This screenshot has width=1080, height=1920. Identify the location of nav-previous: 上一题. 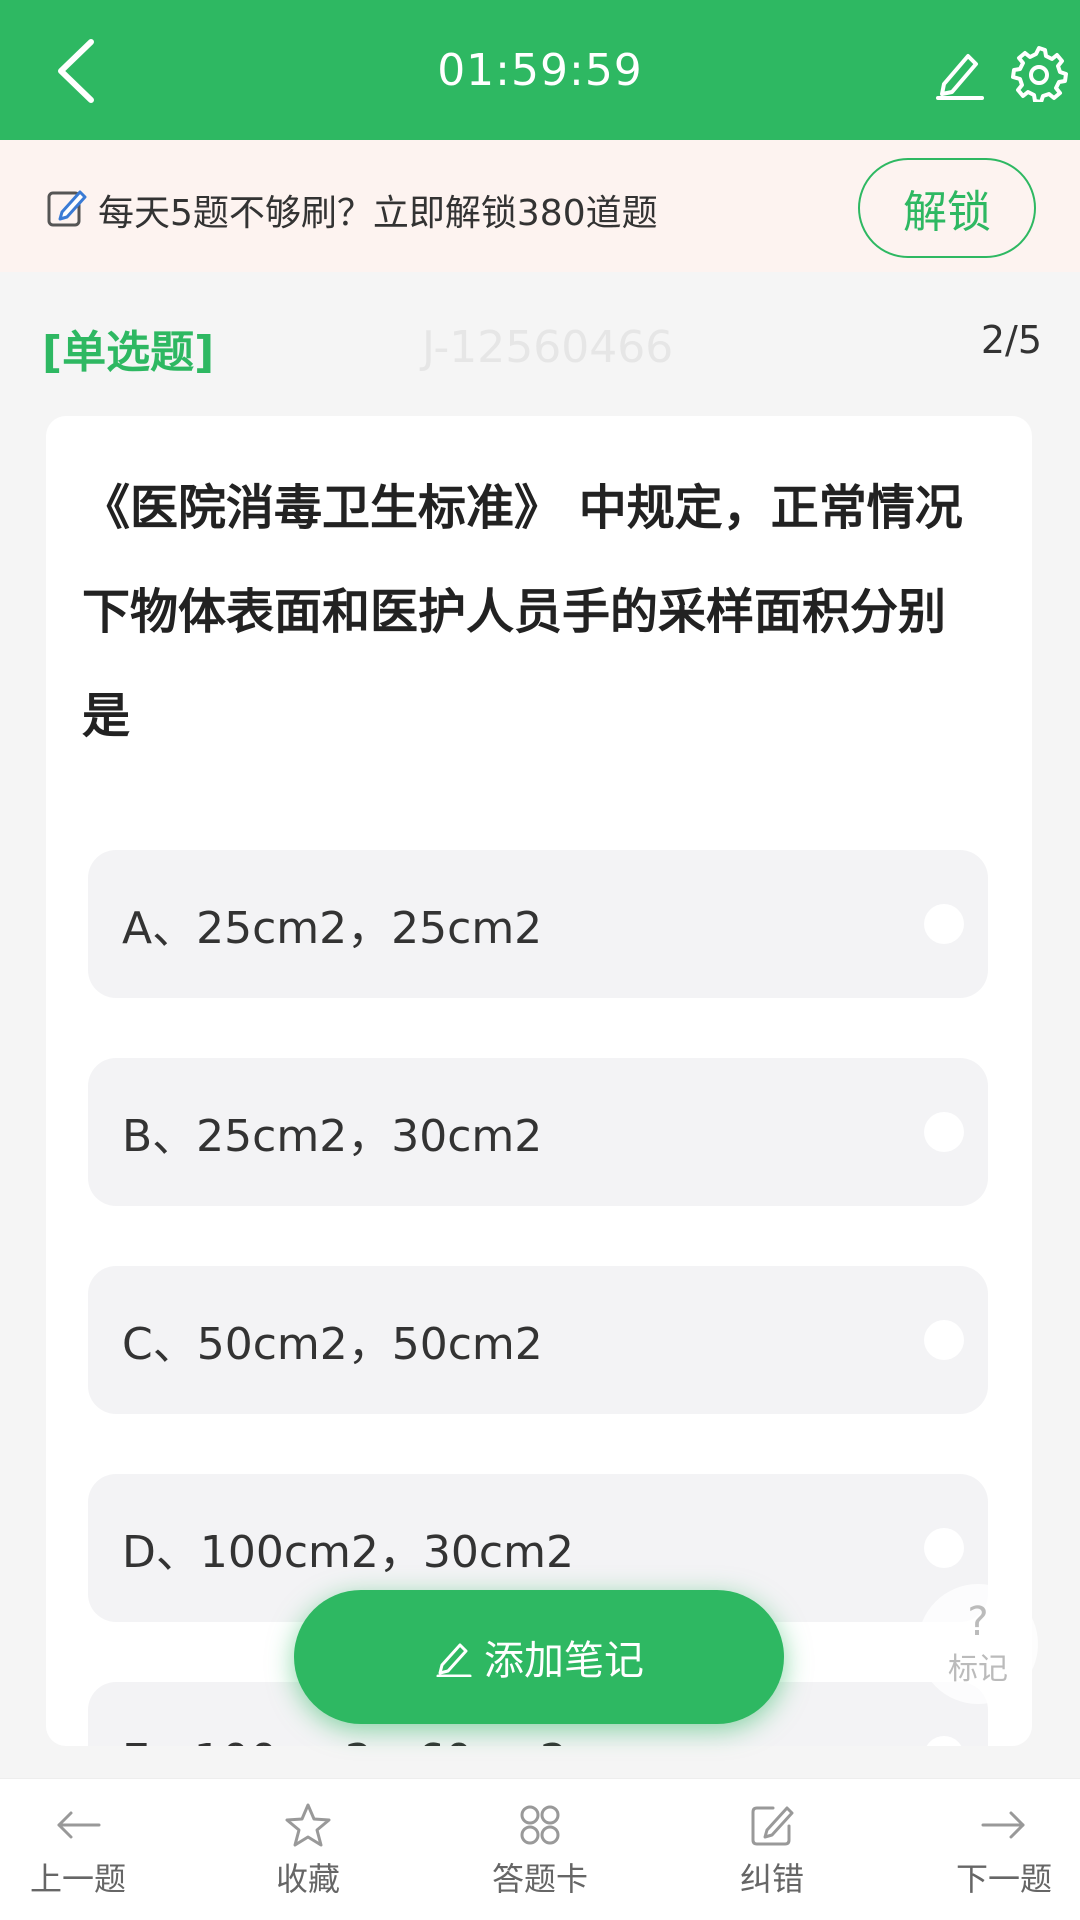
(79, 1849).